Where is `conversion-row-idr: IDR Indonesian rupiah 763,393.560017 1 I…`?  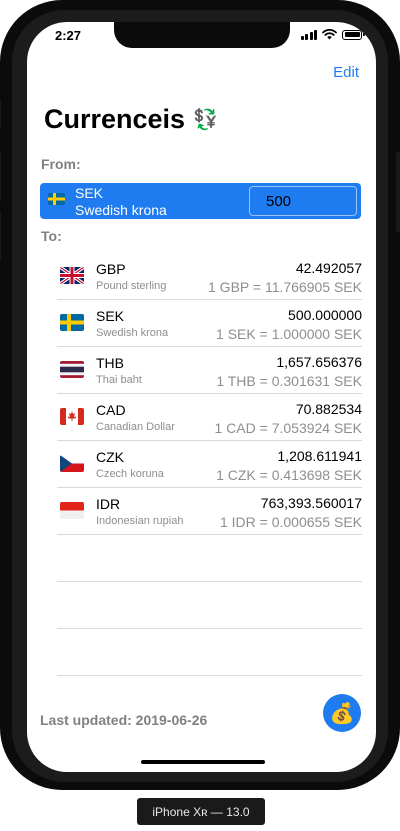
conversion-row-idr: IDR Indonesian rupiah 763,393.560017 1 I… is located at coordinates (209, 511).